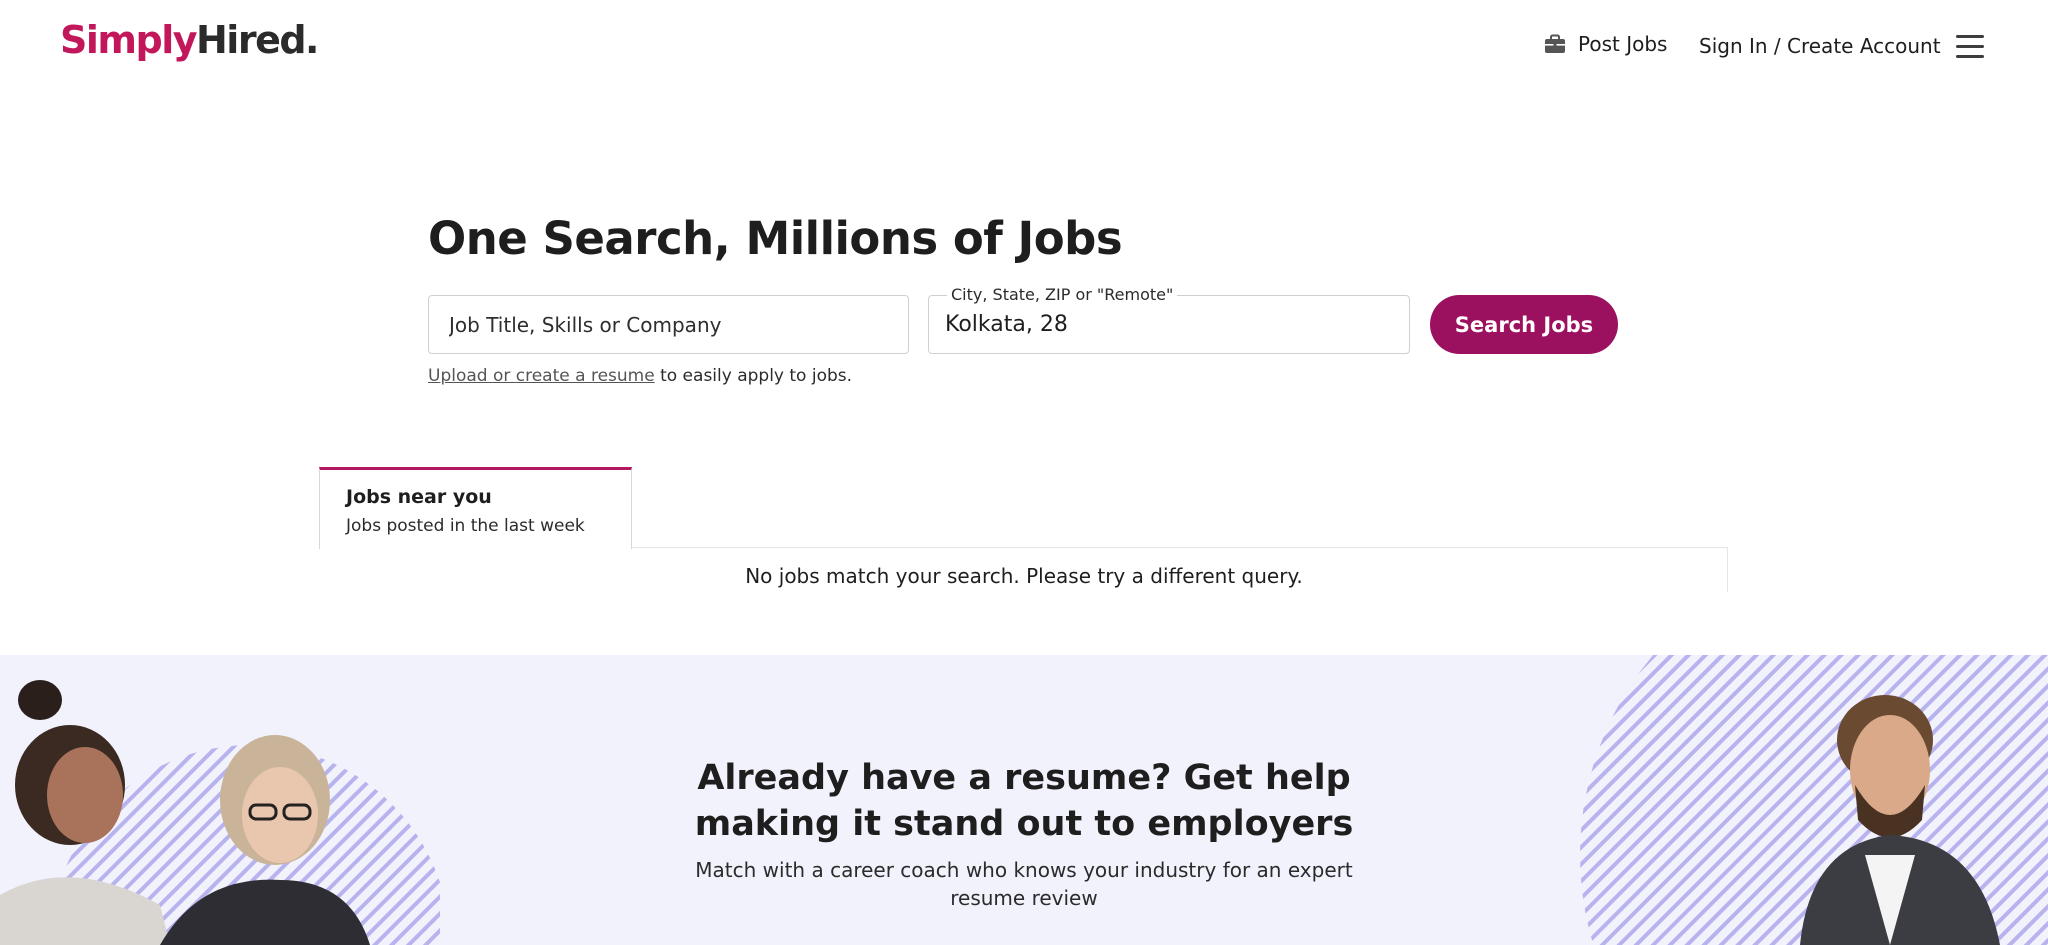  I want to click on location-field: City, State, ZIP or "Remote", so click(1169, 319).